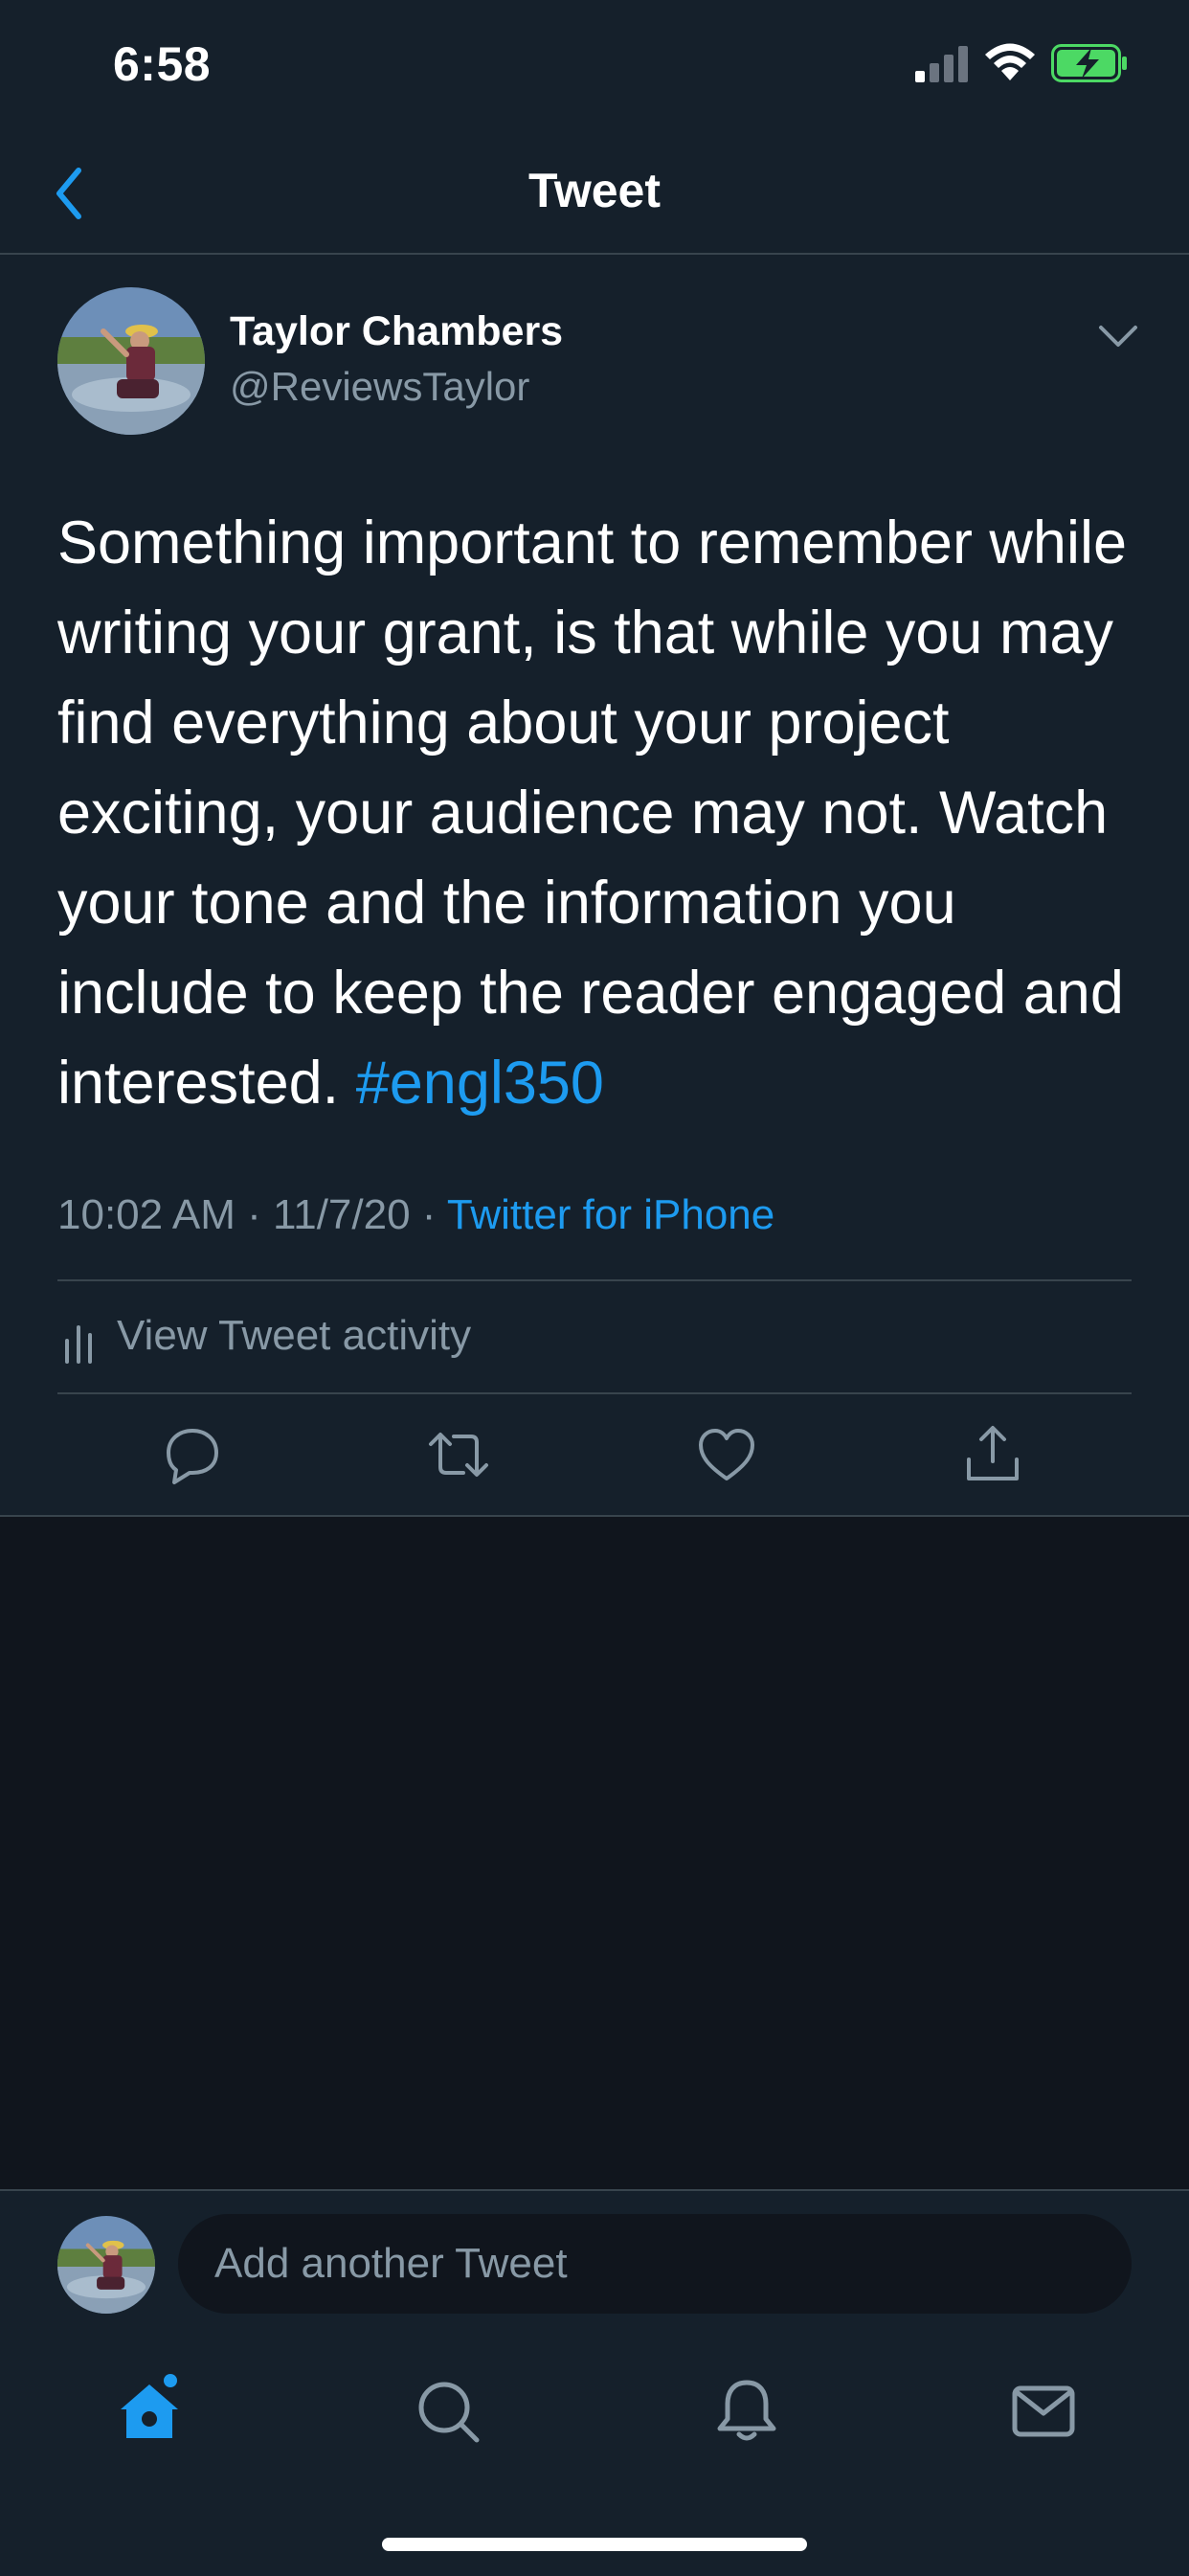 The width and height of the screenshot is (1189, 2576). What do you see at coordinates (992, 1454) in the screenshot?
I see `share-icon` at bounding box center [992, 1454].